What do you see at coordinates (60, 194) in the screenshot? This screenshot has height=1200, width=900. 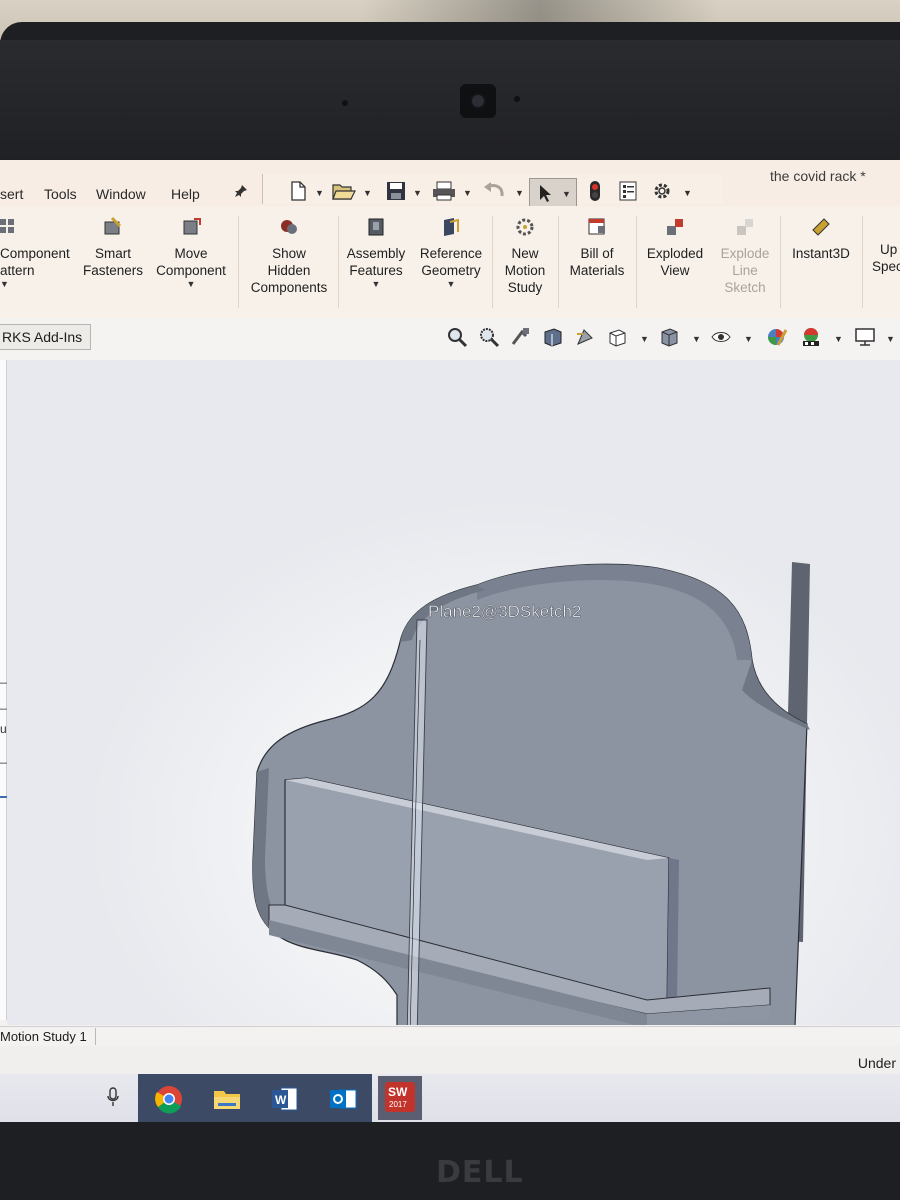 I see `menu-tools: Tools` at bounding box center [60, 194].